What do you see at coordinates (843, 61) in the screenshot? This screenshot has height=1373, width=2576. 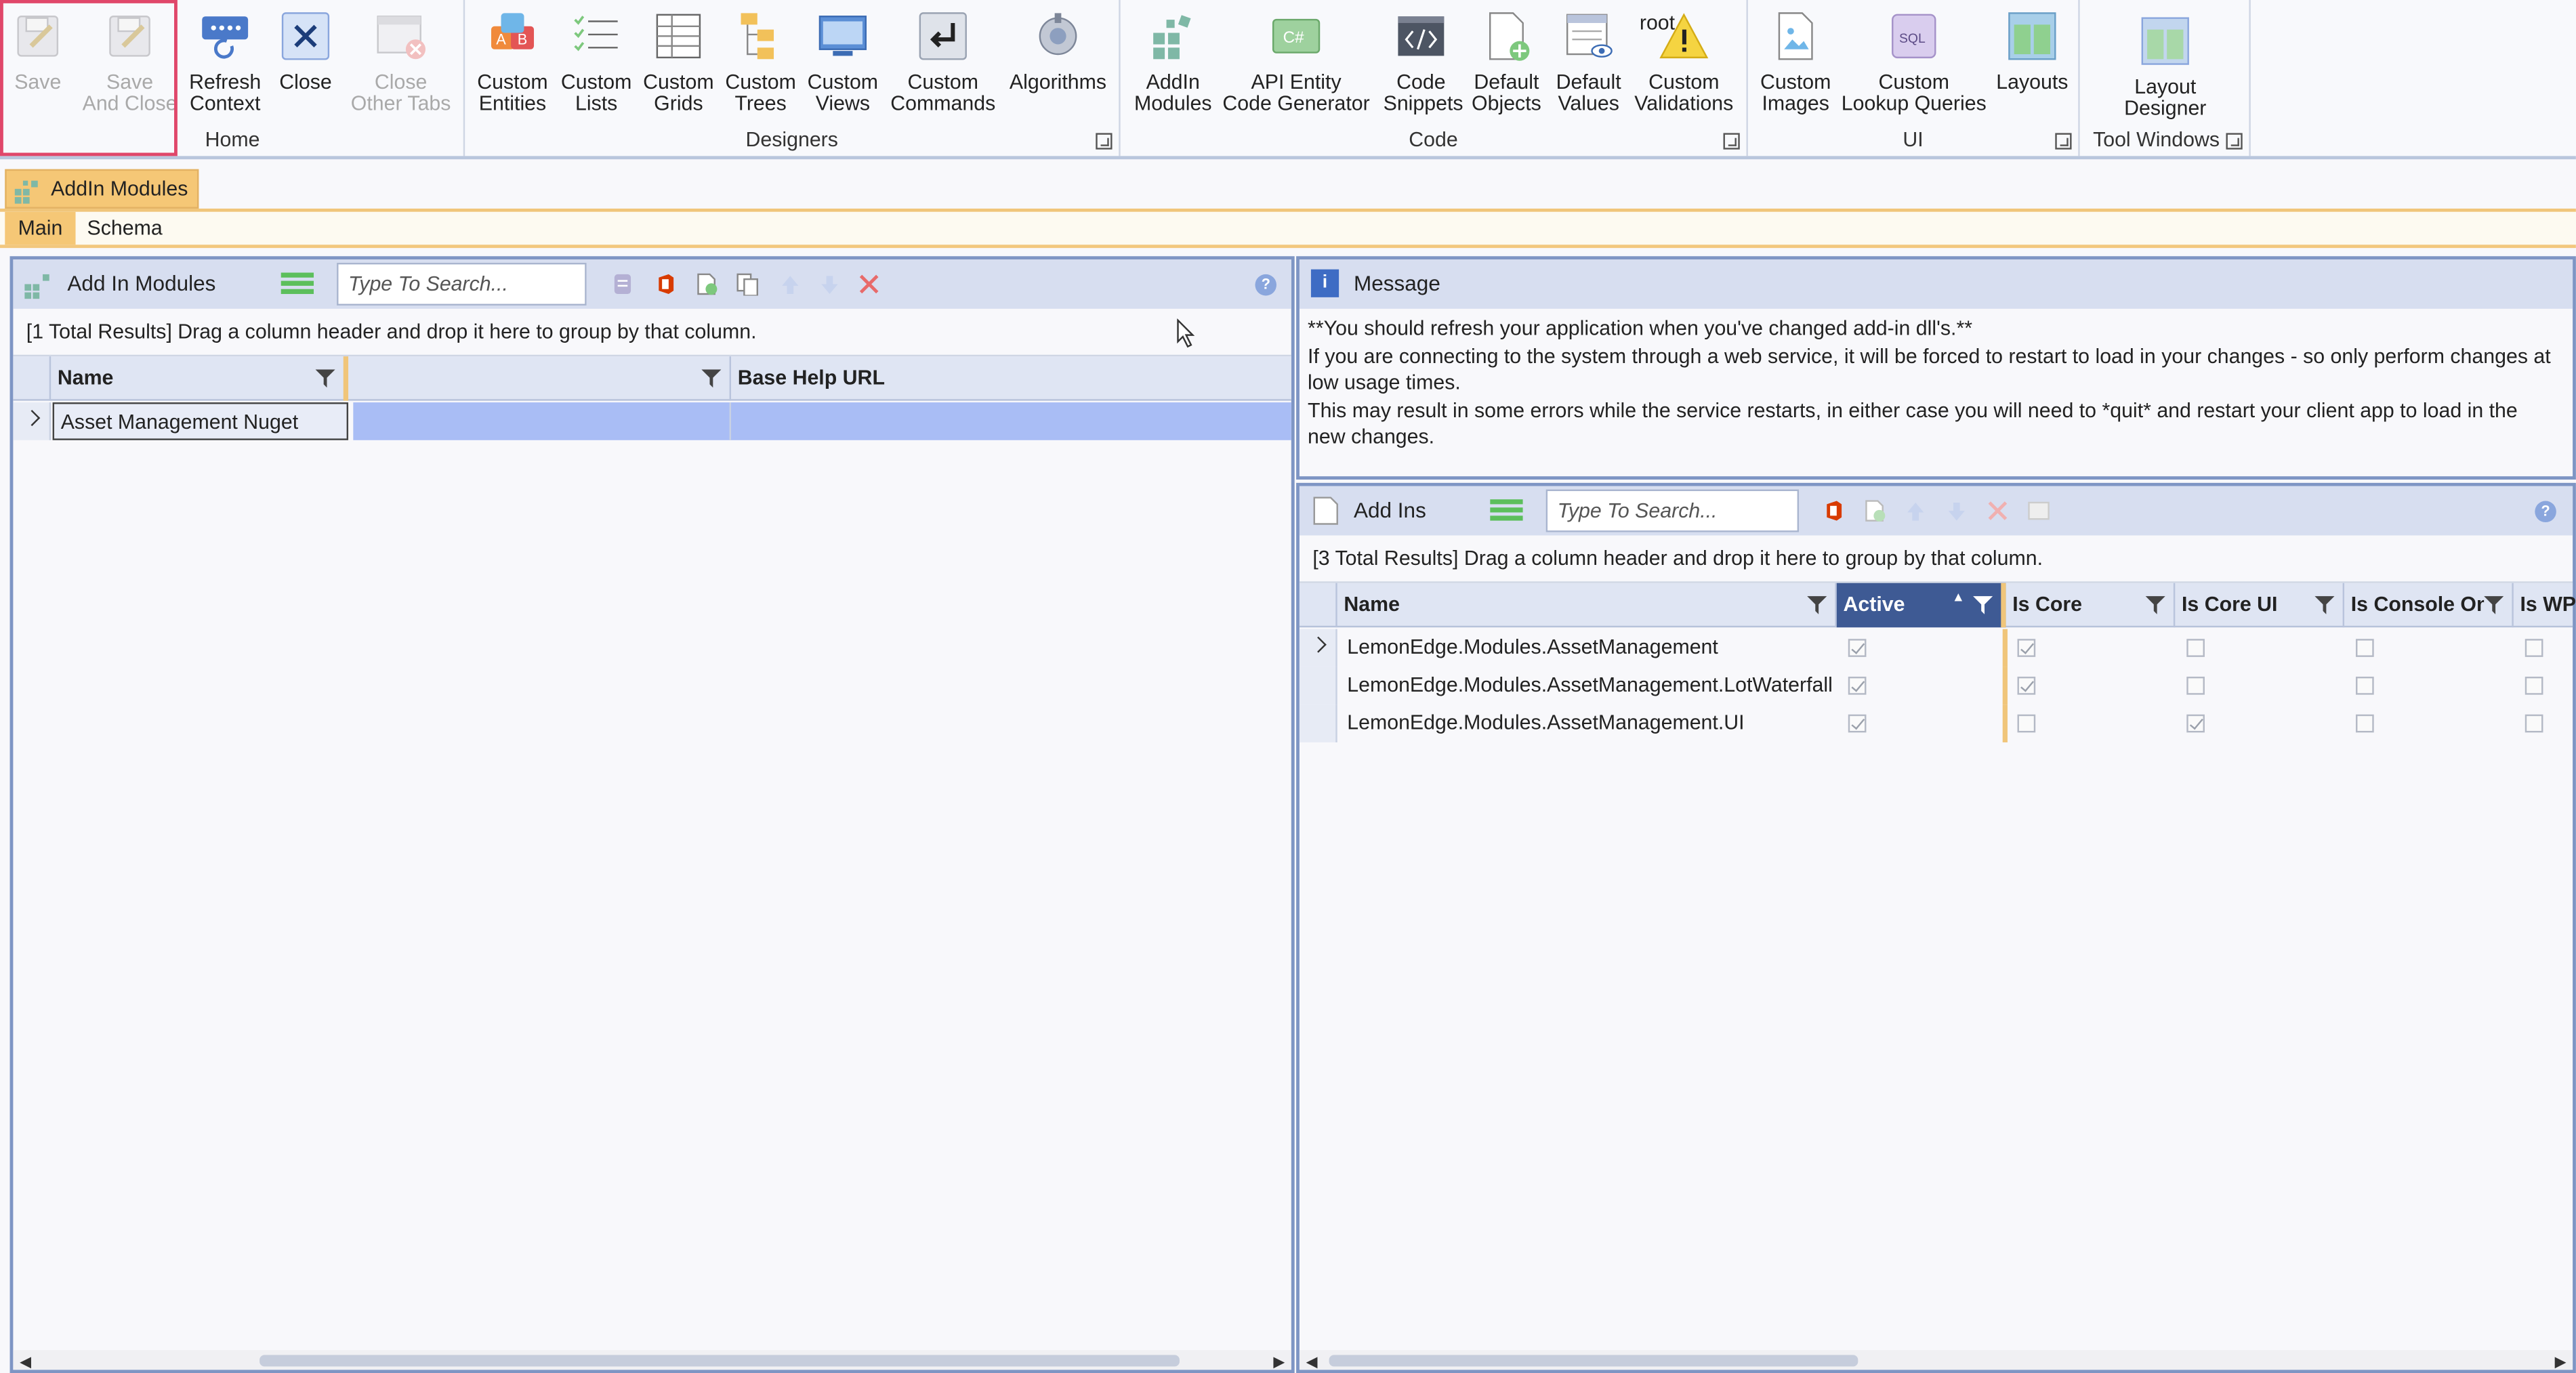 I see `custom-views-button: Custom Views` at bounding box center [843, 61].